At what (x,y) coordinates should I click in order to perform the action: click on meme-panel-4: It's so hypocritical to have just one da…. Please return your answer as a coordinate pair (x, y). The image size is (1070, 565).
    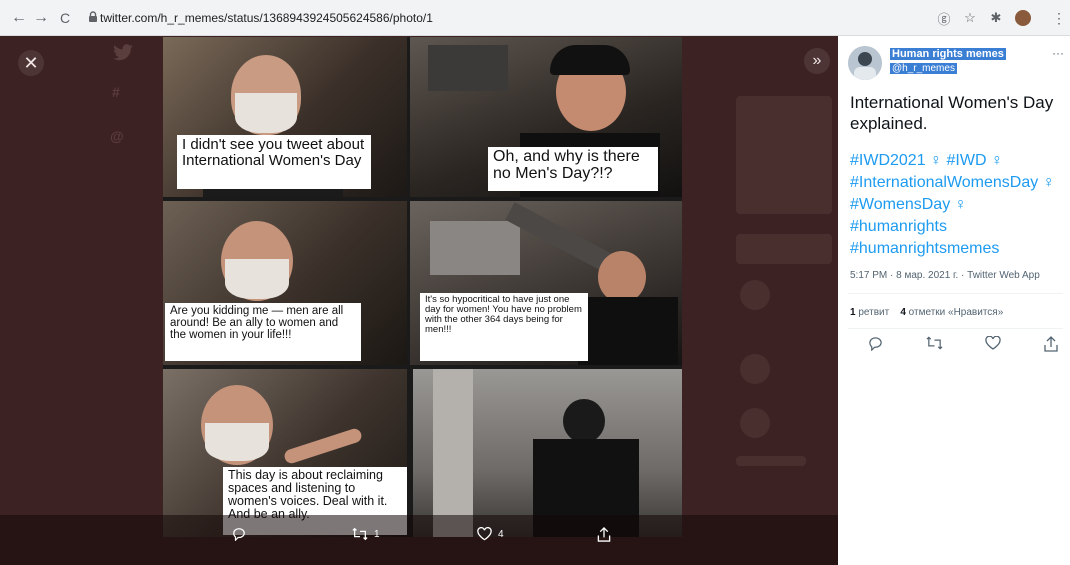
    Looking at the image, I should click on (546, 283).